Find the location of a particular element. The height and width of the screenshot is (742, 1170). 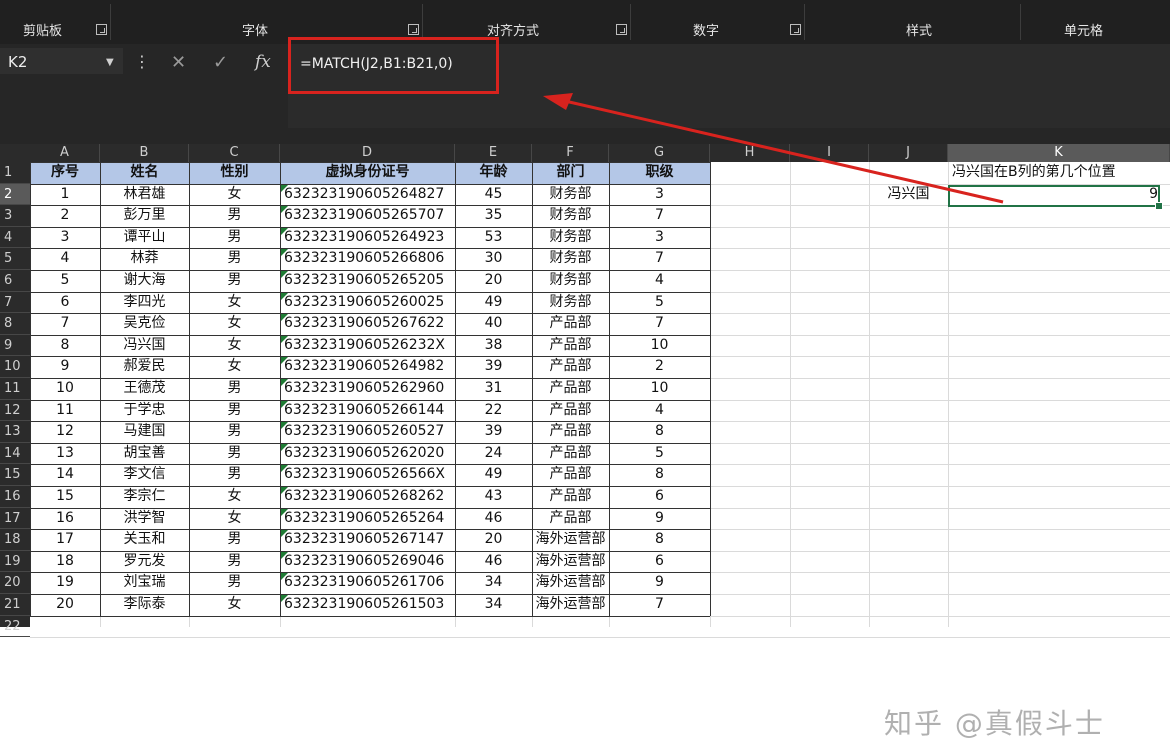

annotation-arrow is located at coordinates (773, 148).